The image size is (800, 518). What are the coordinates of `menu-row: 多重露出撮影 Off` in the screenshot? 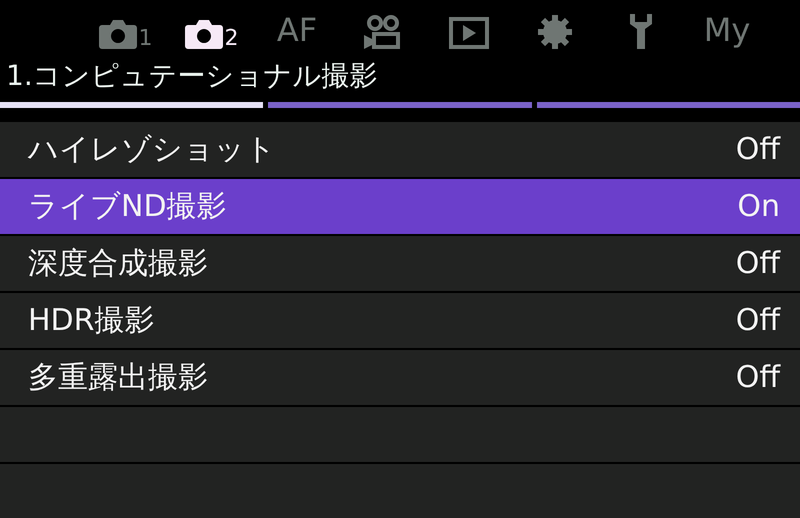 It's located at (400, 377).